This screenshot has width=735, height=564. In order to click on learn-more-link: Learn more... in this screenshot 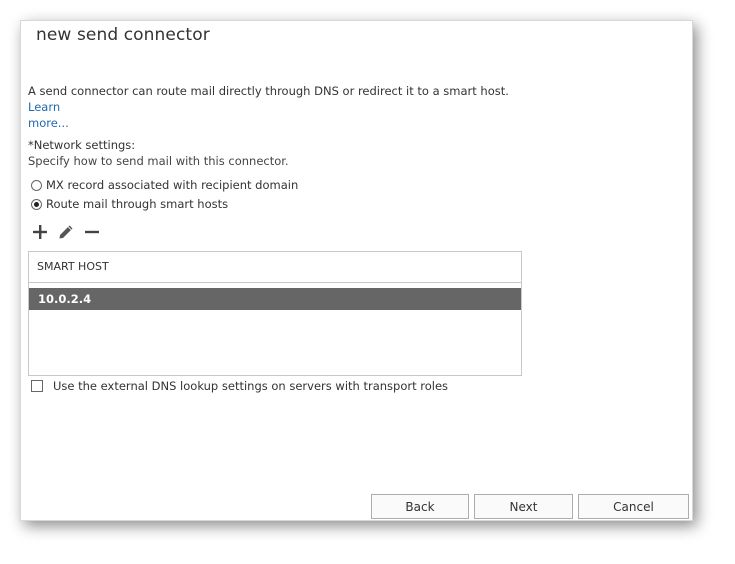, I will do `click(48, 115)`.